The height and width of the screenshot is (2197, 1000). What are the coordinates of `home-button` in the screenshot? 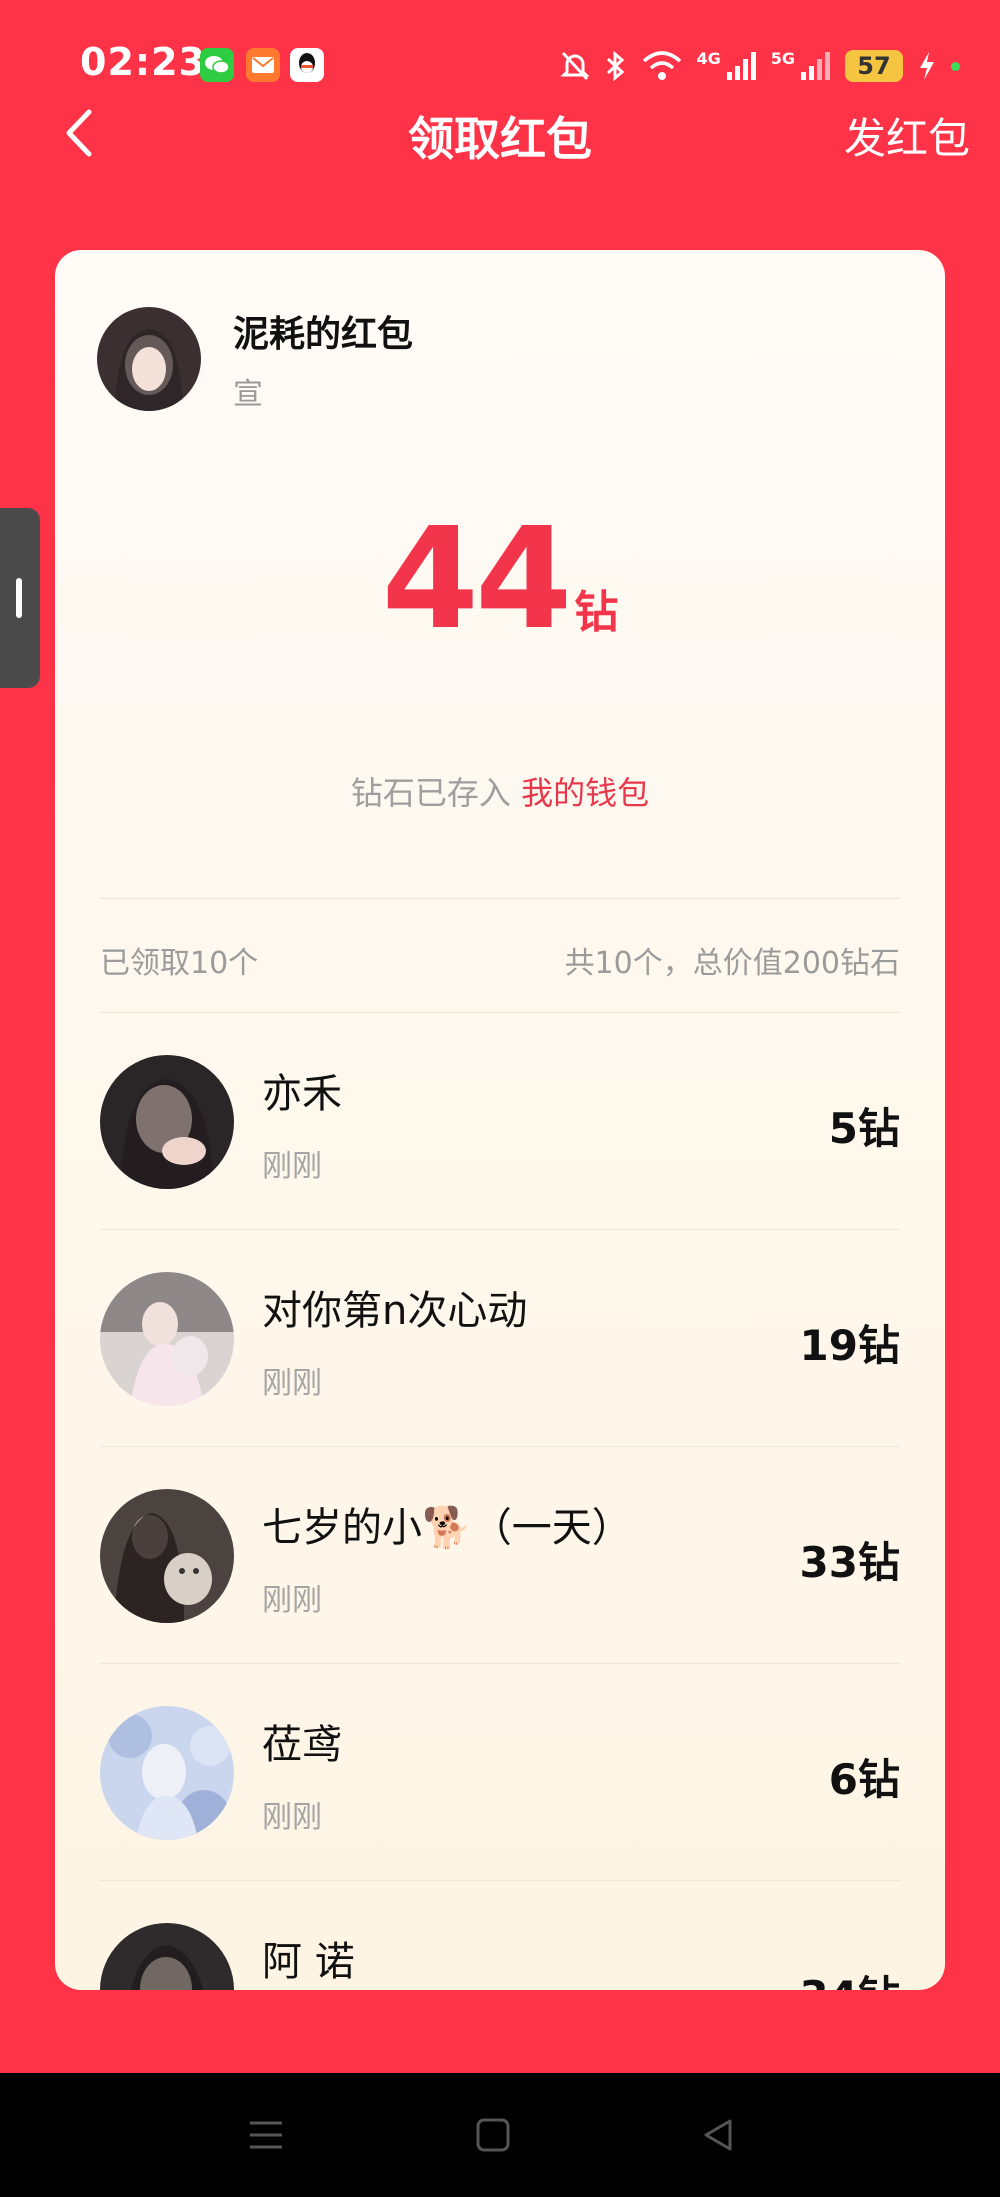 It's located at (493, 2135).